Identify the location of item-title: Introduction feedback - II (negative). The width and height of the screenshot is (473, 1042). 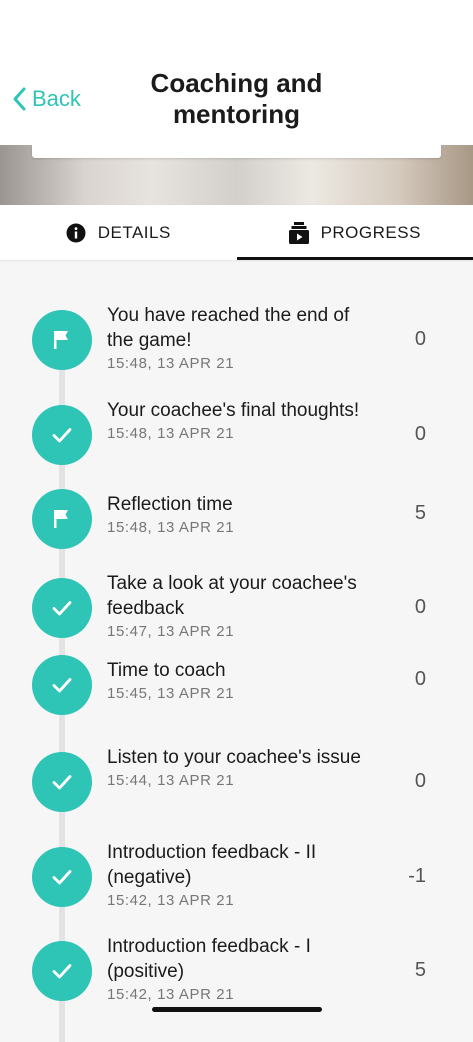
(242, 865).